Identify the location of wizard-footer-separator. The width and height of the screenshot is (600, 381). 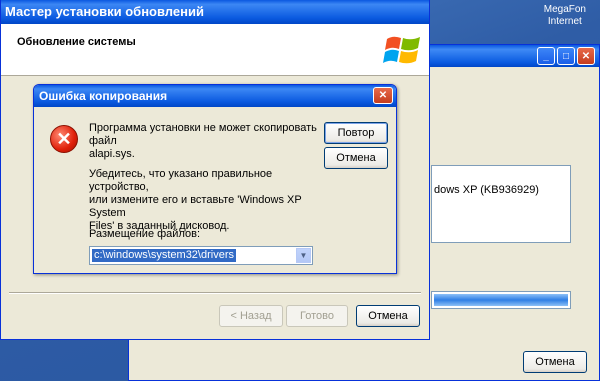
(215, 293).